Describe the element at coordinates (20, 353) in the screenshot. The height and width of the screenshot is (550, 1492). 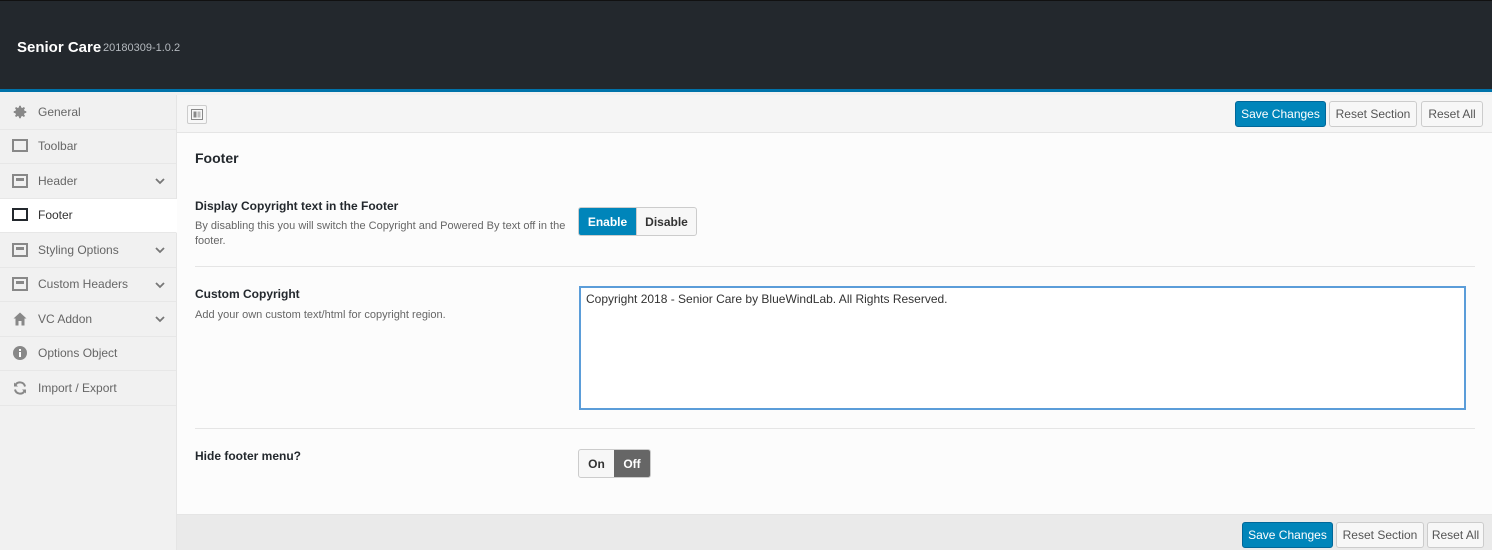
I see `info-icon` at that location.